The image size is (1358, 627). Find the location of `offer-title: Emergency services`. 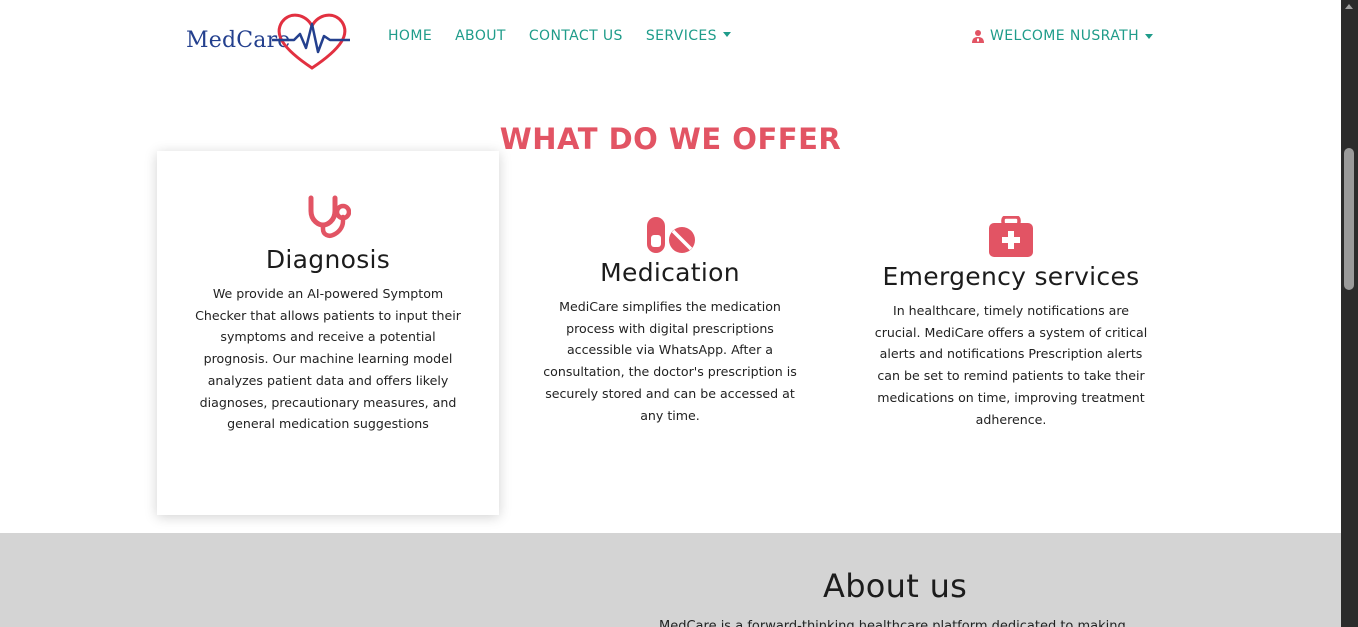

offer-title: Emergency services is located at coordinates (1011, 276).